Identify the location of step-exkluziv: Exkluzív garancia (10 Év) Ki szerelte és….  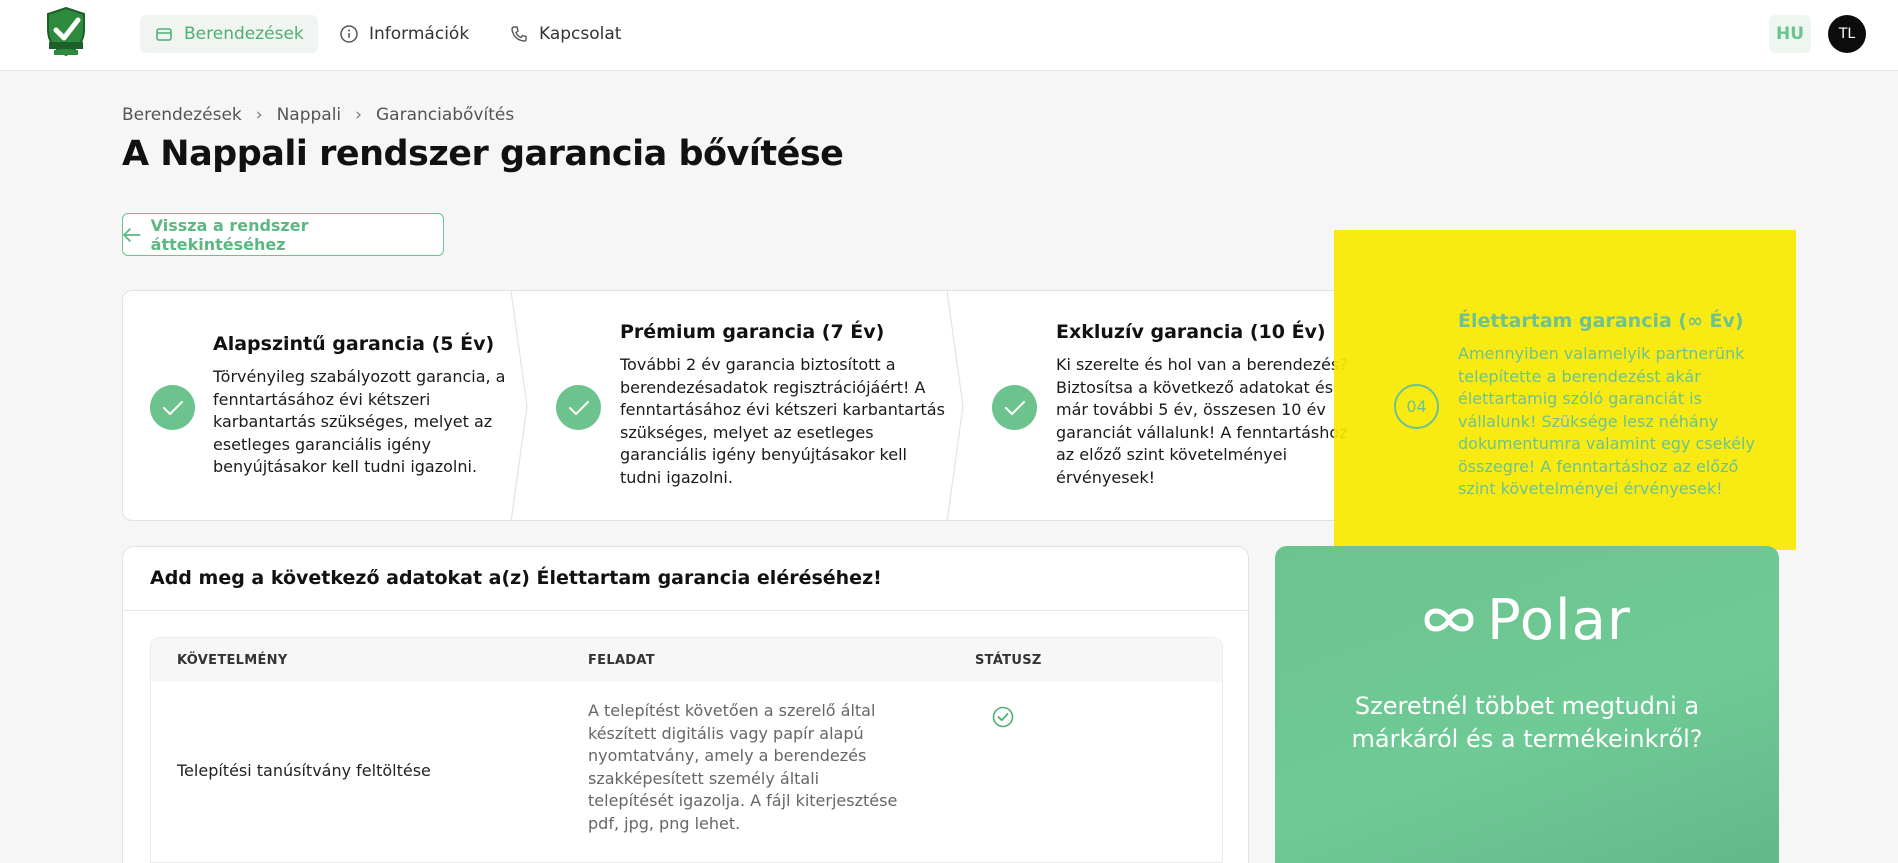
(1163, 405).